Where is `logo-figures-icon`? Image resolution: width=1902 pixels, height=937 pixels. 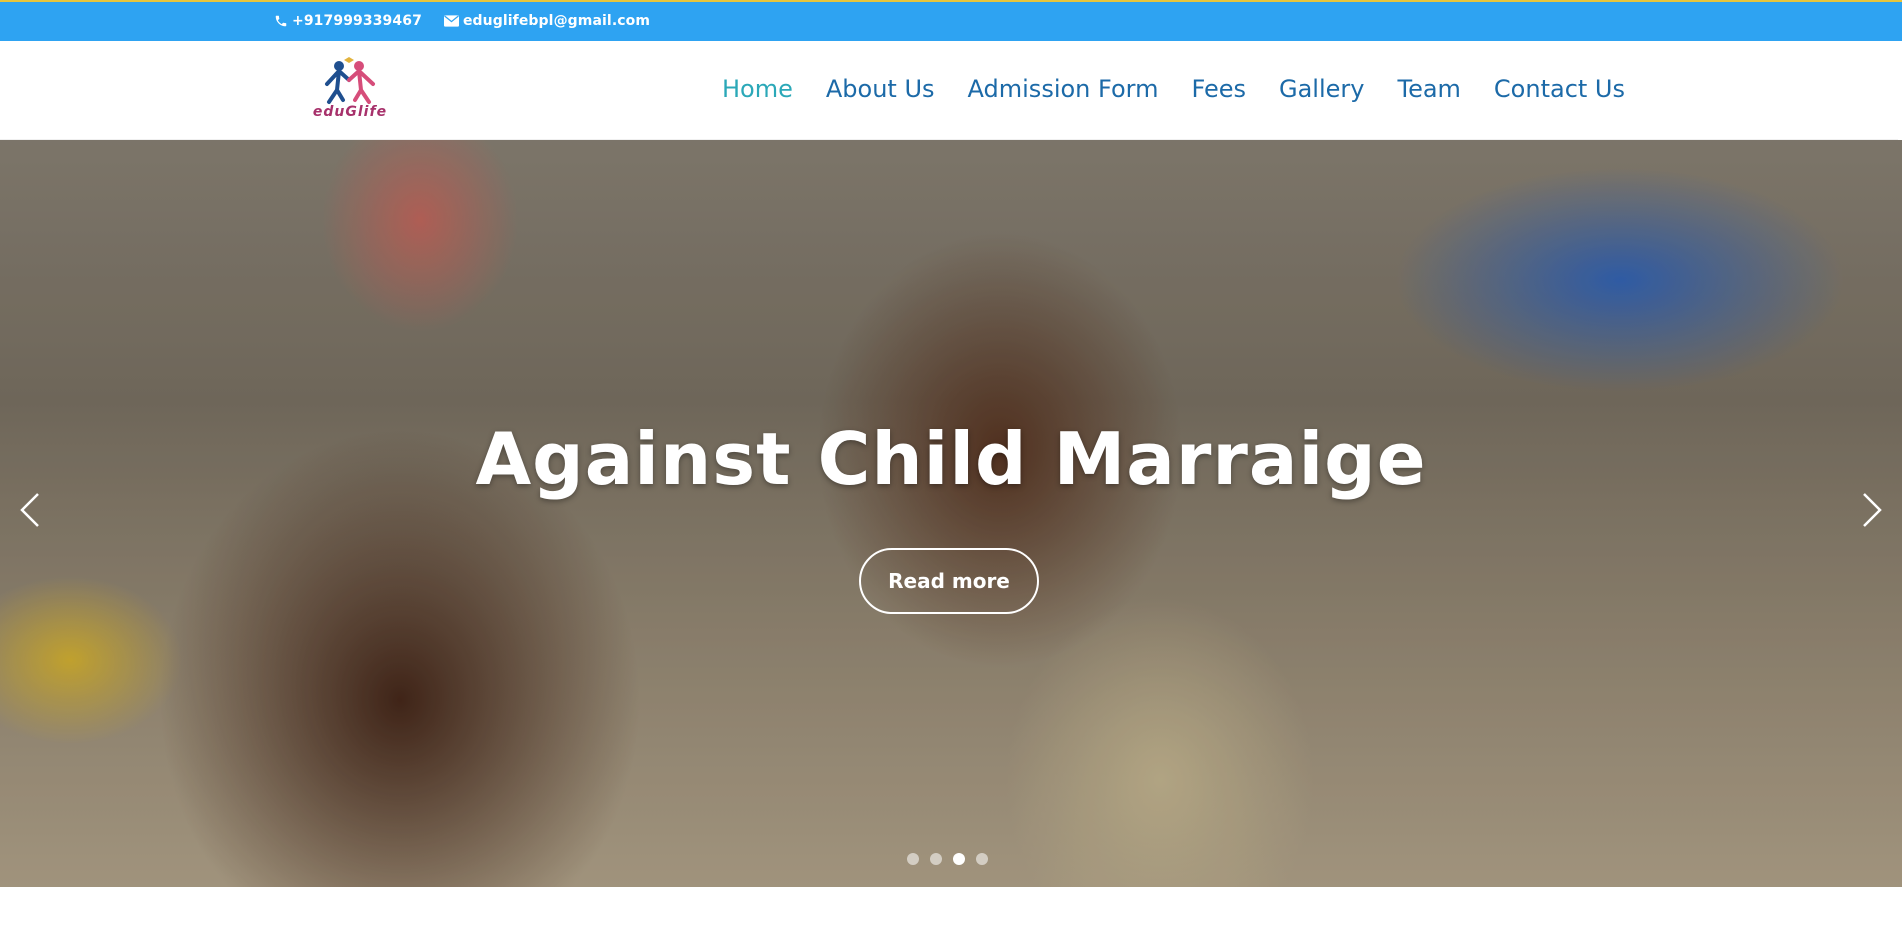
logo-figures-icon is located at coordinates (350, 80).